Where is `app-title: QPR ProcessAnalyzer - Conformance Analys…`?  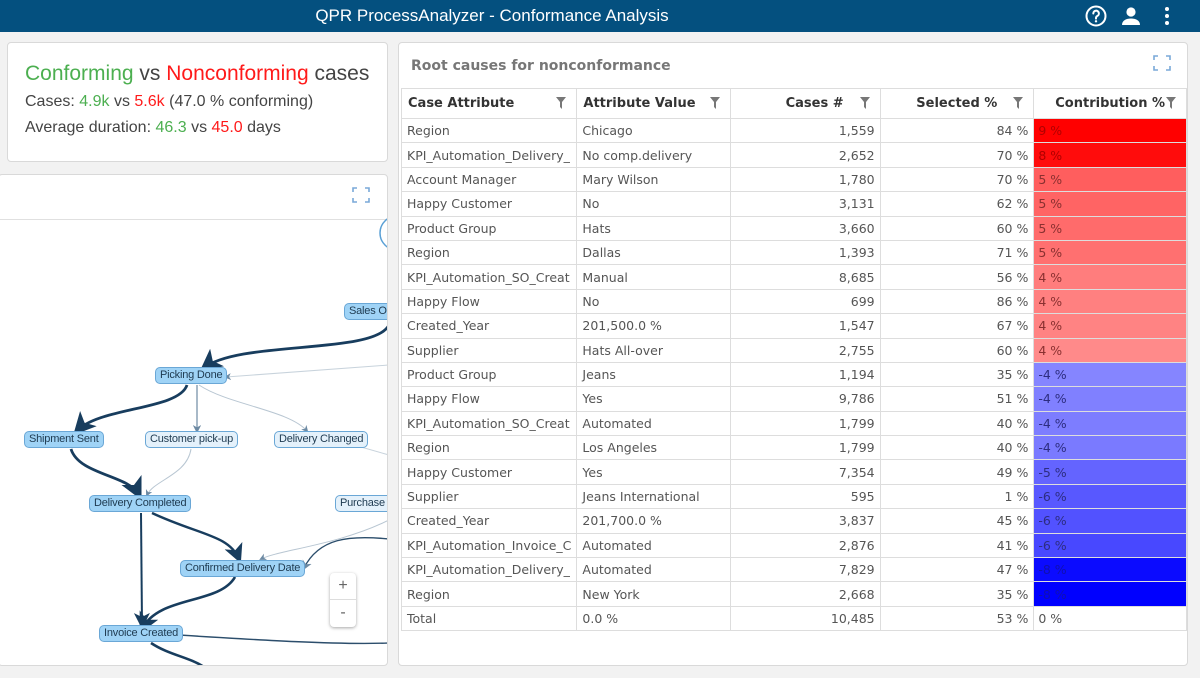 app-title: QPR ProcessAnalyzer - Conformance Analys… is located at coordinates (492, 15).